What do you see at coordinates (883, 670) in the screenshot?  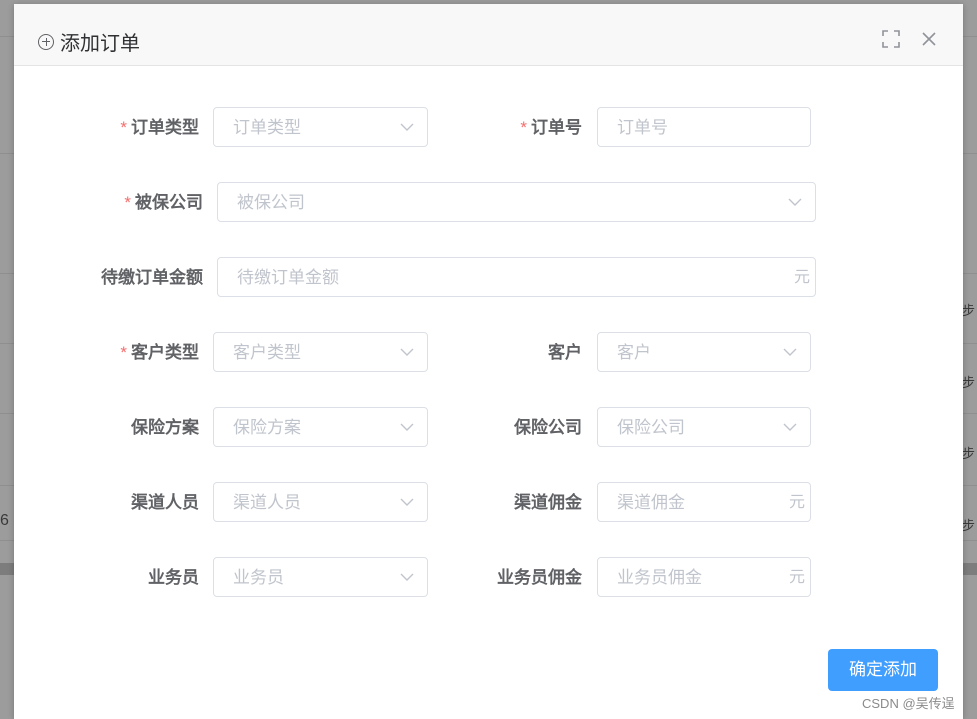 I see `confirm-add-button: 确定添加` at bounding box center [883, 670].